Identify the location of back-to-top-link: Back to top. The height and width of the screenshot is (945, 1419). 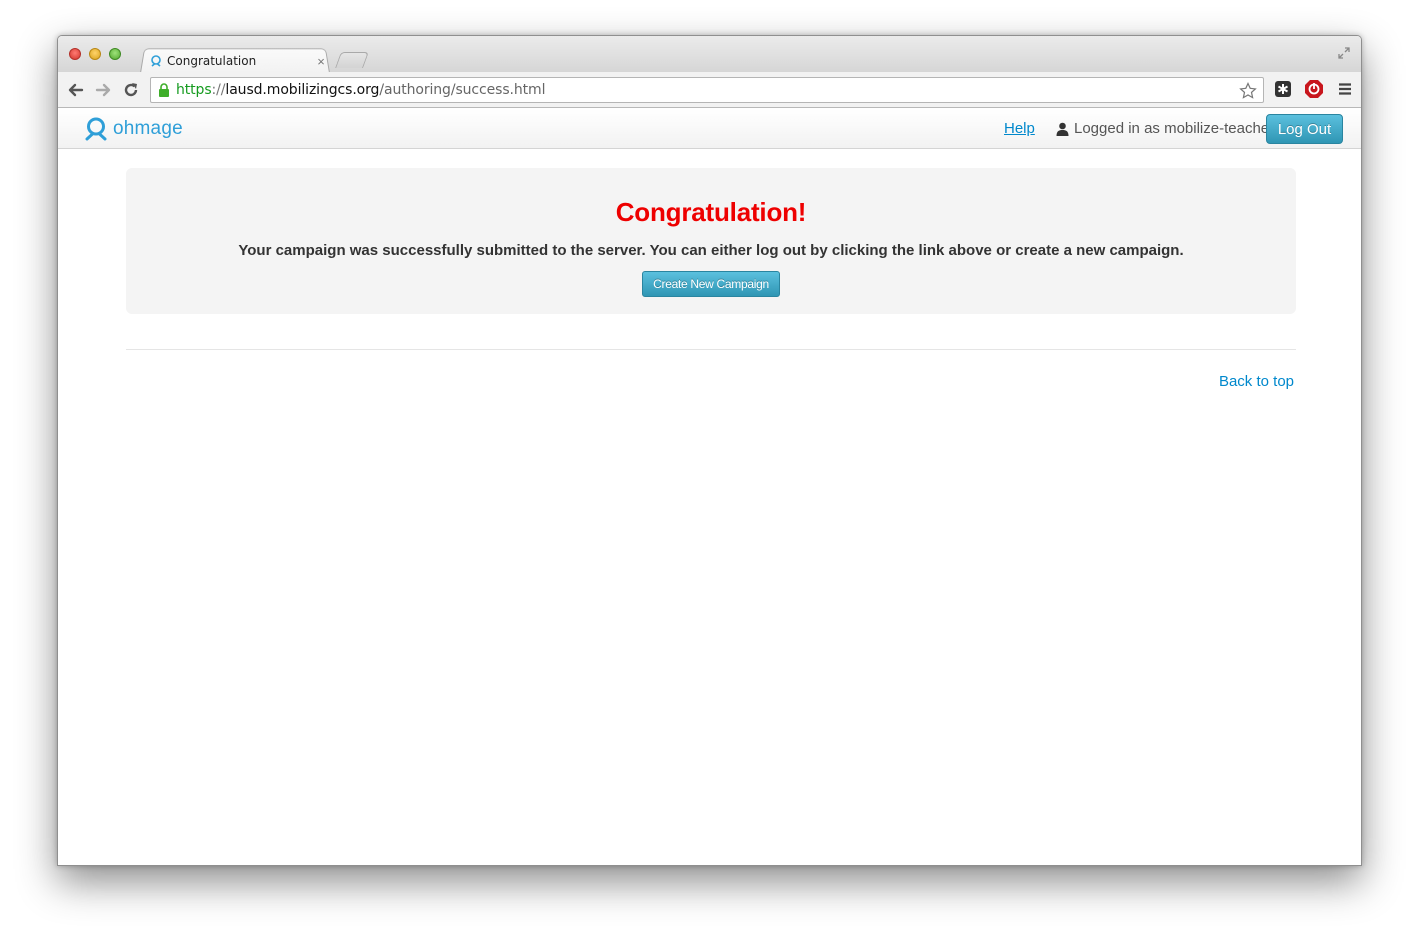
(1256, 381).